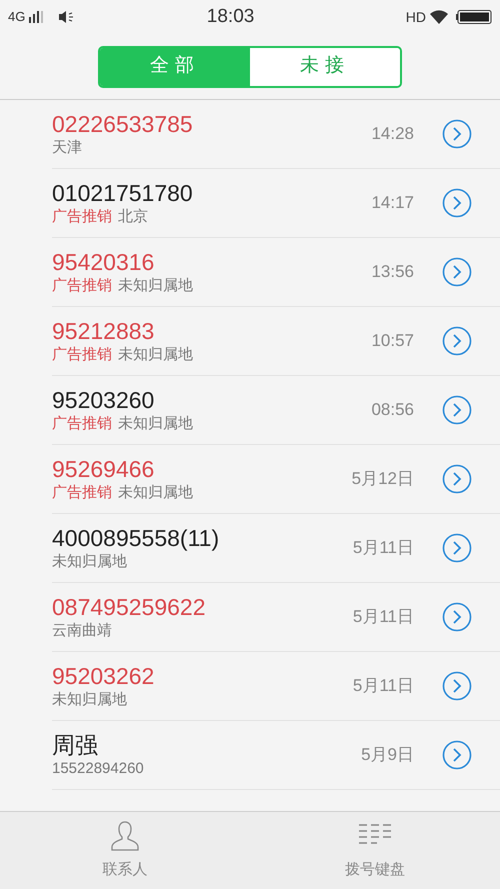  What do you see at coordinates (375, 850) in the screenshot?
I see `nav-tab: 拨号键盘` at bounding box center [375, 850].